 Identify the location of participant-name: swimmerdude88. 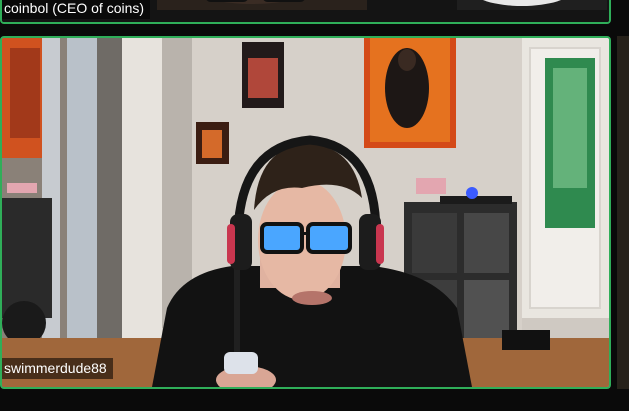
(57, 368).